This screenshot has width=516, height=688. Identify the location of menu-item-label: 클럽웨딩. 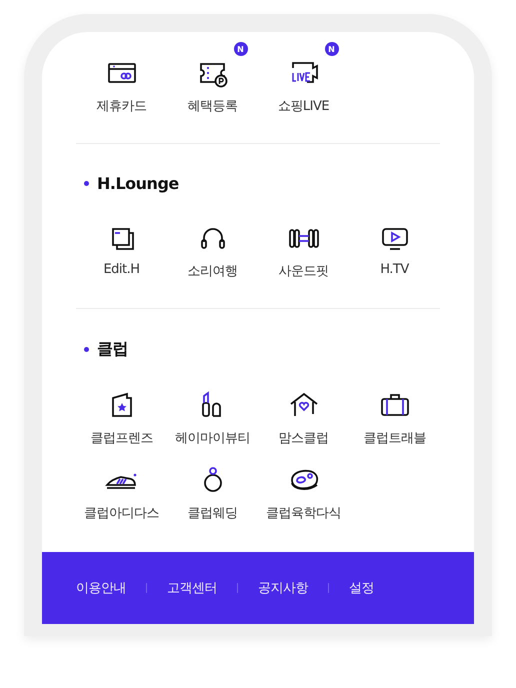
(213, 513).